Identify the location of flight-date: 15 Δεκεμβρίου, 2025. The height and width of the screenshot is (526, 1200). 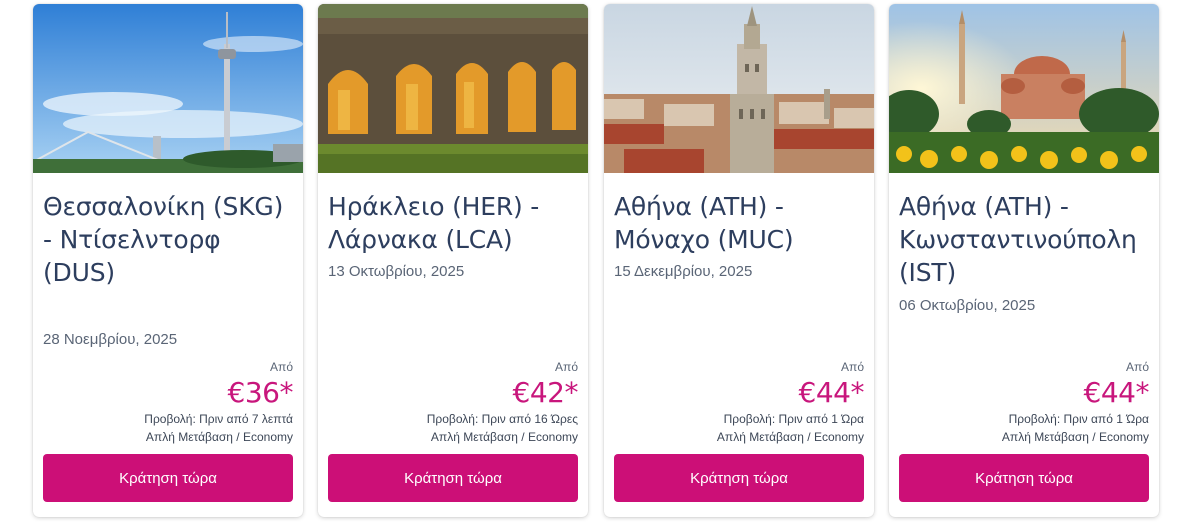
(683, 271).